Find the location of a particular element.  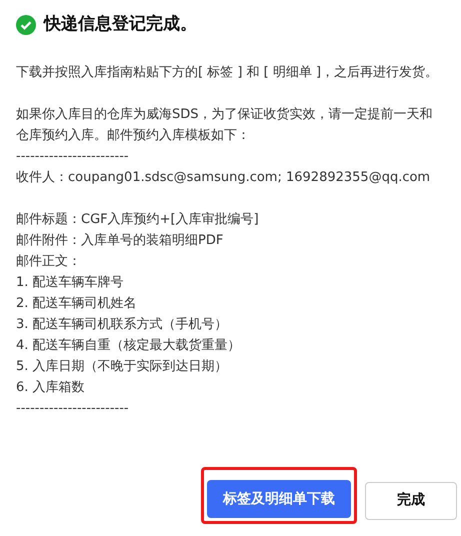

template-line: 邮件标题：CGF入库预约+[入库审批编号] is located at coordinates (138, 219).